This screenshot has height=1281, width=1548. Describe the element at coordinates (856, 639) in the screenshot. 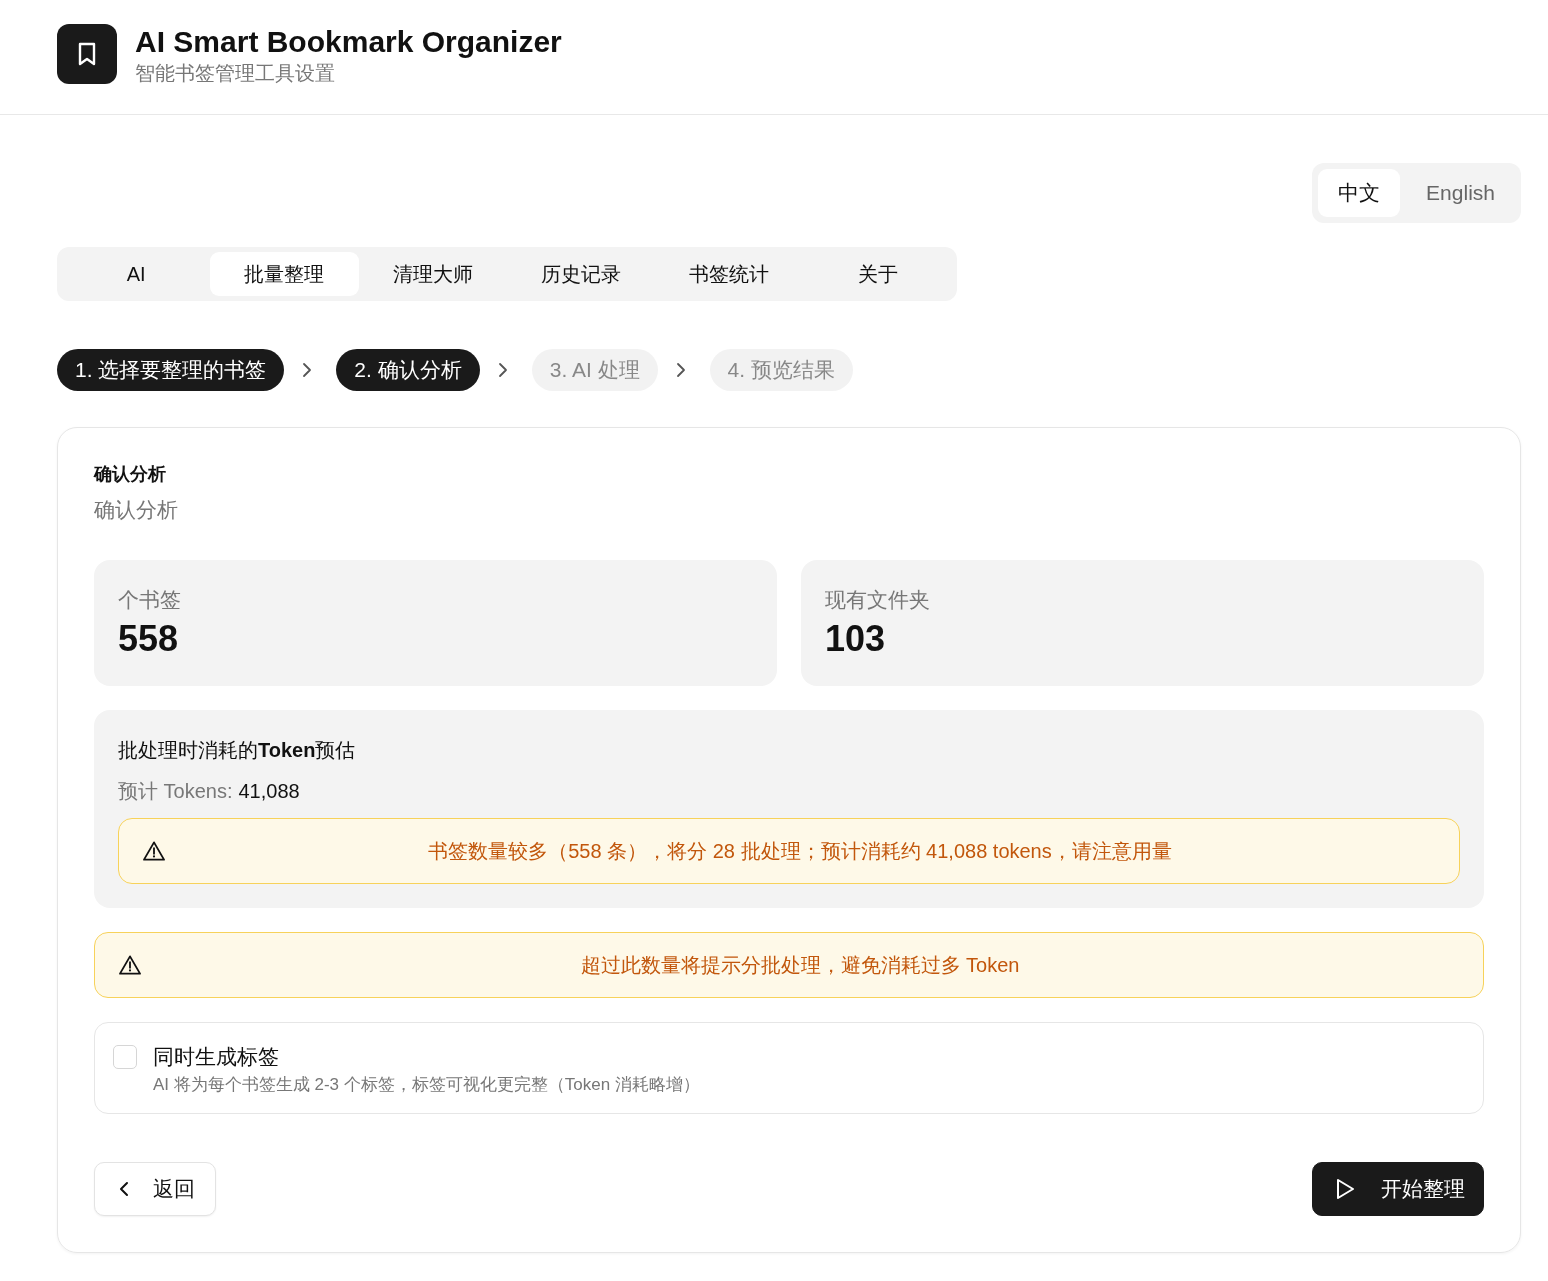

I see `stat-value: 103` at that location.